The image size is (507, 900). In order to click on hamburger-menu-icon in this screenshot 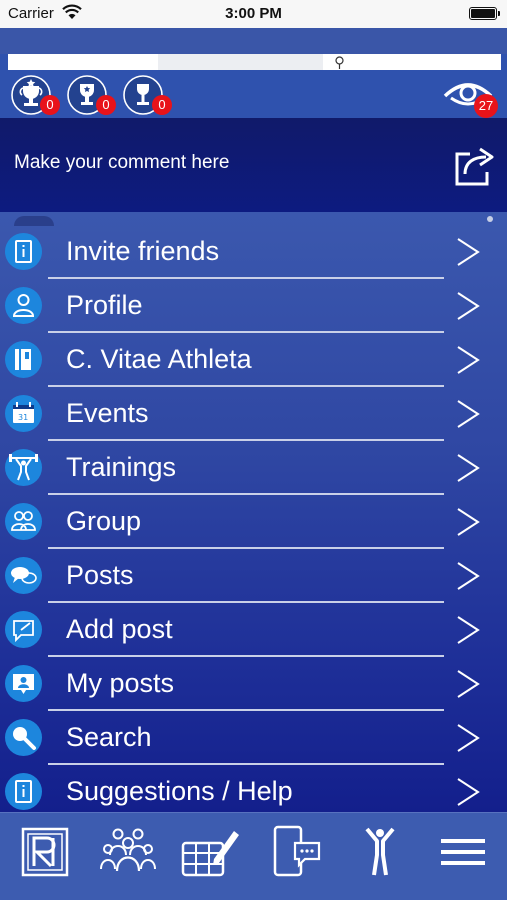, I will do `click(463, 852)`.